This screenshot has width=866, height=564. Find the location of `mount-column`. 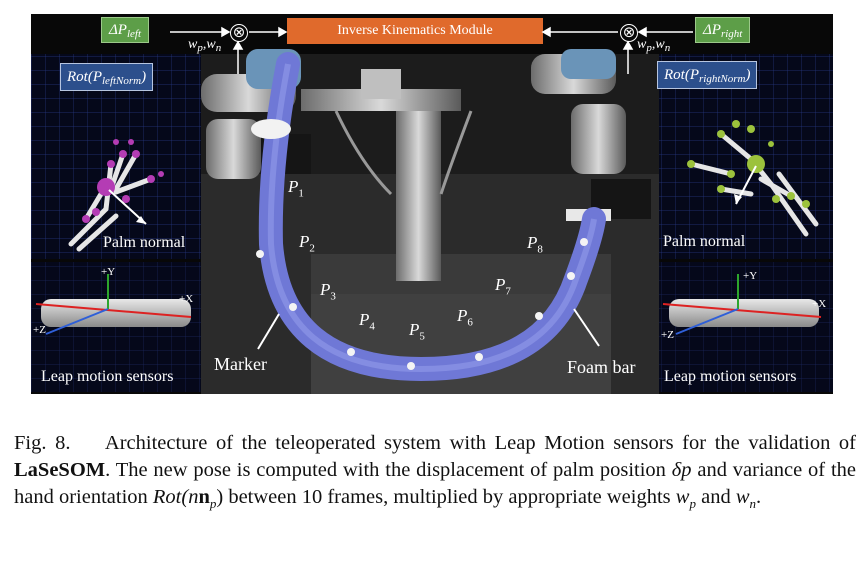

mount-column is located at coordinates (418, 196).